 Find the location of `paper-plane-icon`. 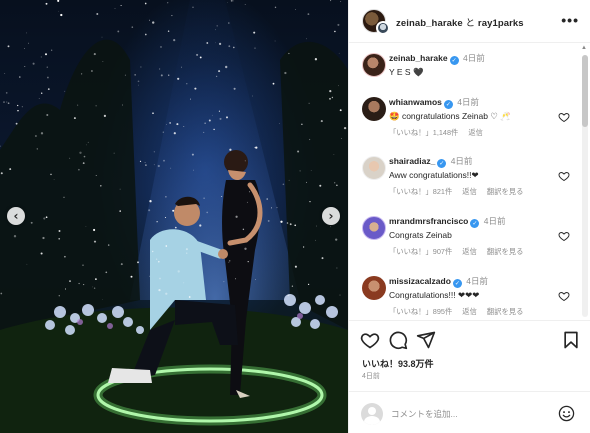

paper-plane-icon is located at coordinates (426, 340).